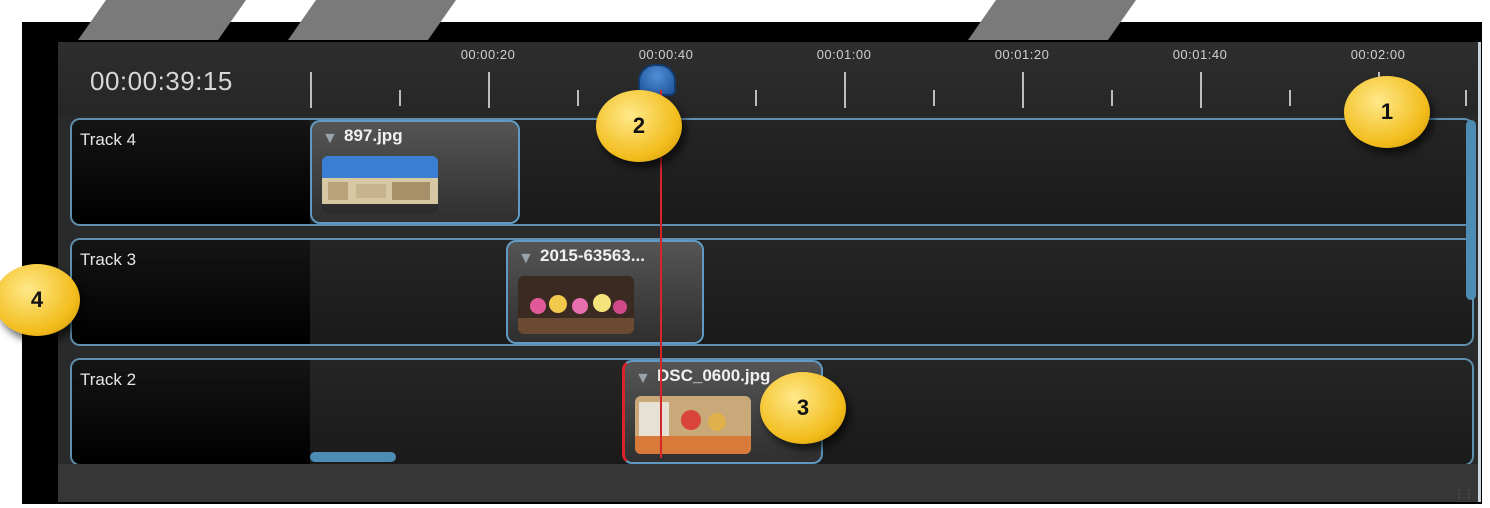 This screenshot has height=508, width=1490. Describe the element at coordinates (108, 259) in the screenshot. I see `track-name: Track 3` at that location.